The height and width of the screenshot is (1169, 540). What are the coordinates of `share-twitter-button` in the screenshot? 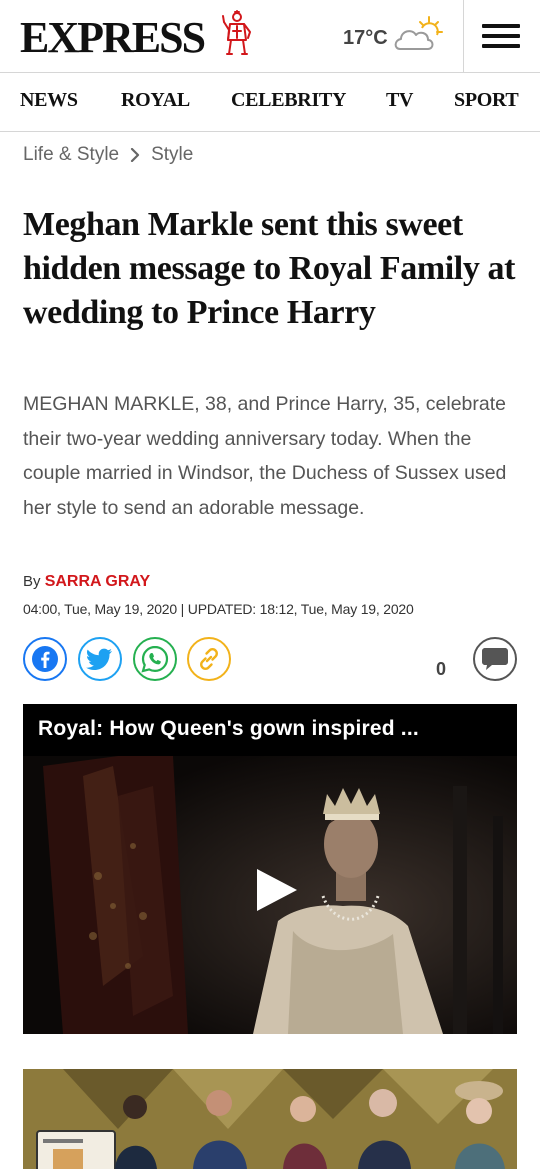 It's located at (100, 659).